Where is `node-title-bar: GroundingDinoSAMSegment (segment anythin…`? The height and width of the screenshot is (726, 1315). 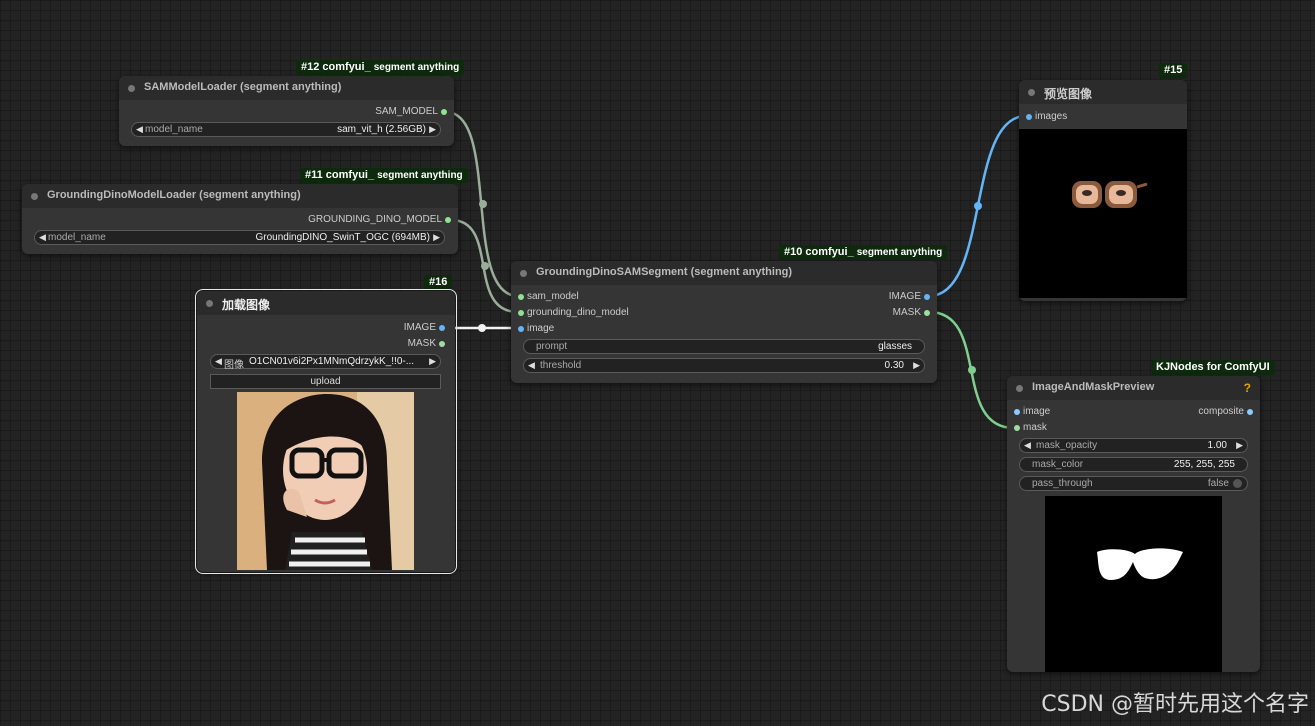
node-title-bar: GroundingDinoSAMSegment (segment anythin… is located at coordinates (724, 273).